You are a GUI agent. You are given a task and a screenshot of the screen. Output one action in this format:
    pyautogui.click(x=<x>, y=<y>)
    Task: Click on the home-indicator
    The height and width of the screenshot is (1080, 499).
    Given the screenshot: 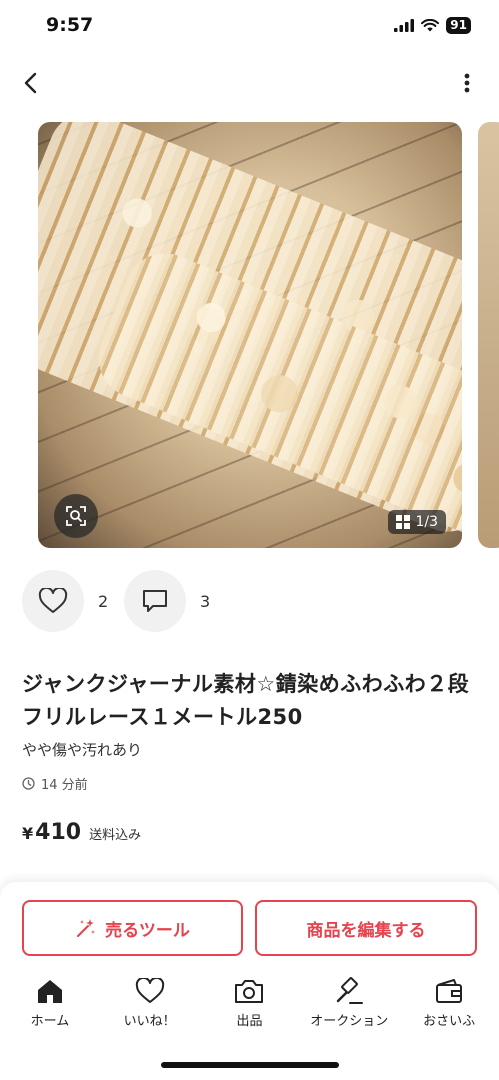 What is the action you would take?
    pyautogui.click(x=250, y=1065)
    